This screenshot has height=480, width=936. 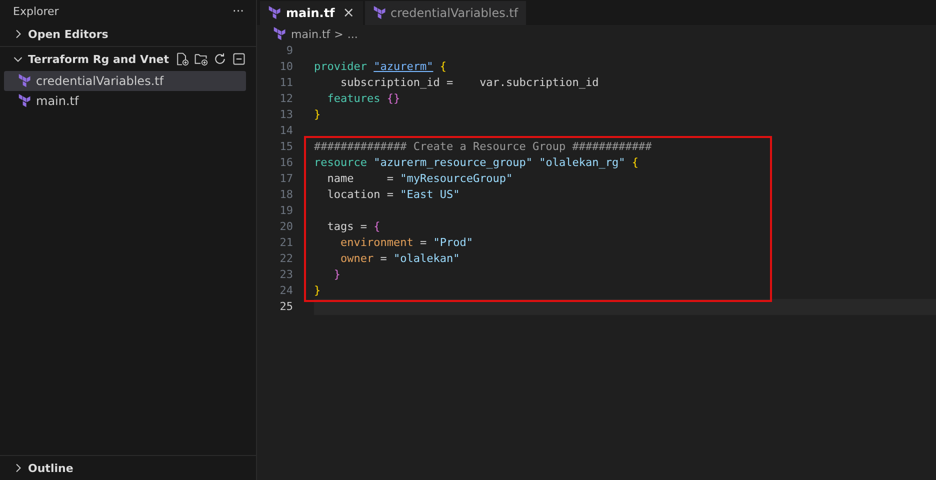 I want to click on panel-title: Explorer, so click(x=36, y=11).